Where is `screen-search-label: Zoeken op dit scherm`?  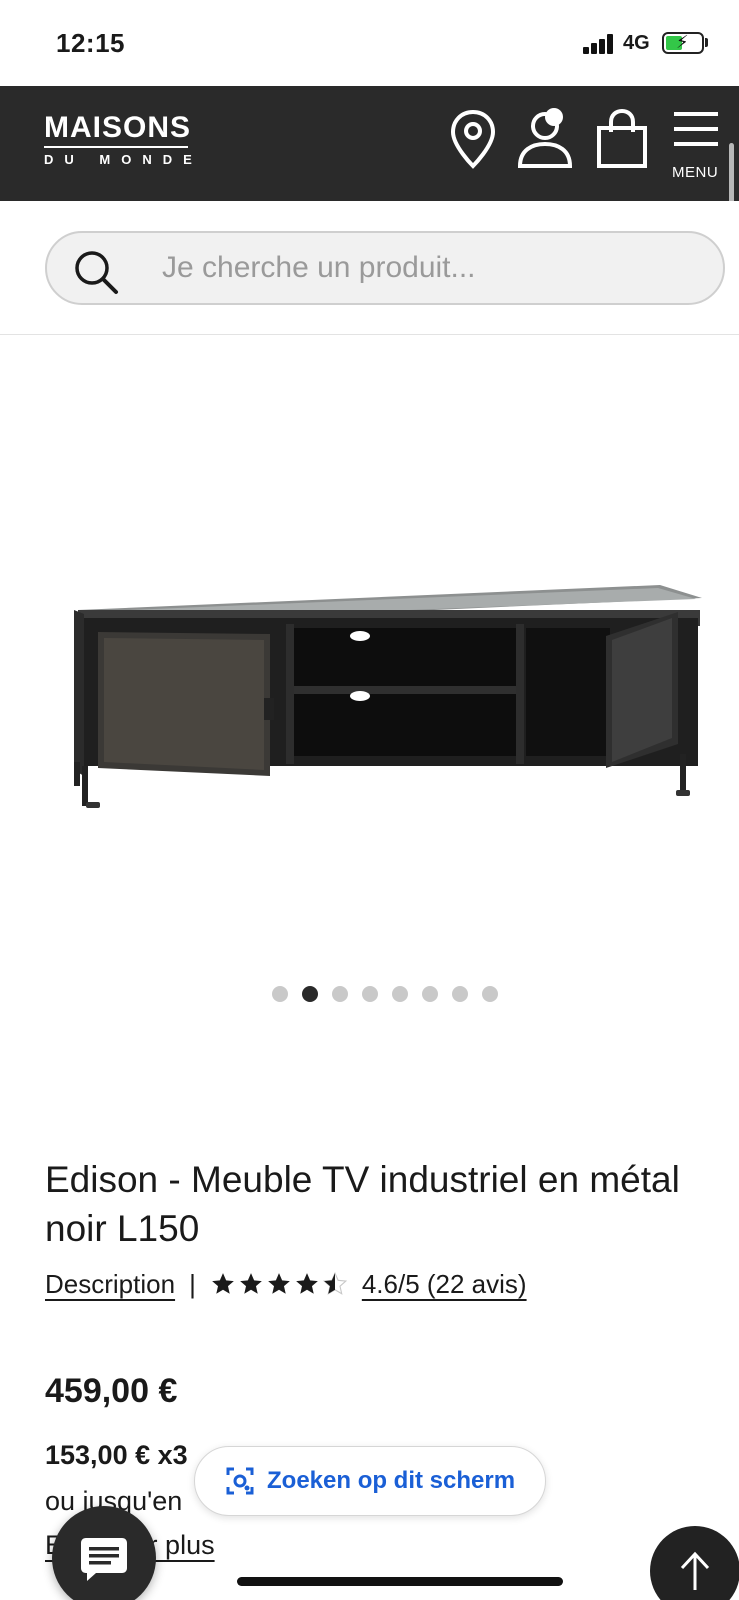 screen-search-label: Zoeken op dit scherm is located at coordinates (391, 1480).